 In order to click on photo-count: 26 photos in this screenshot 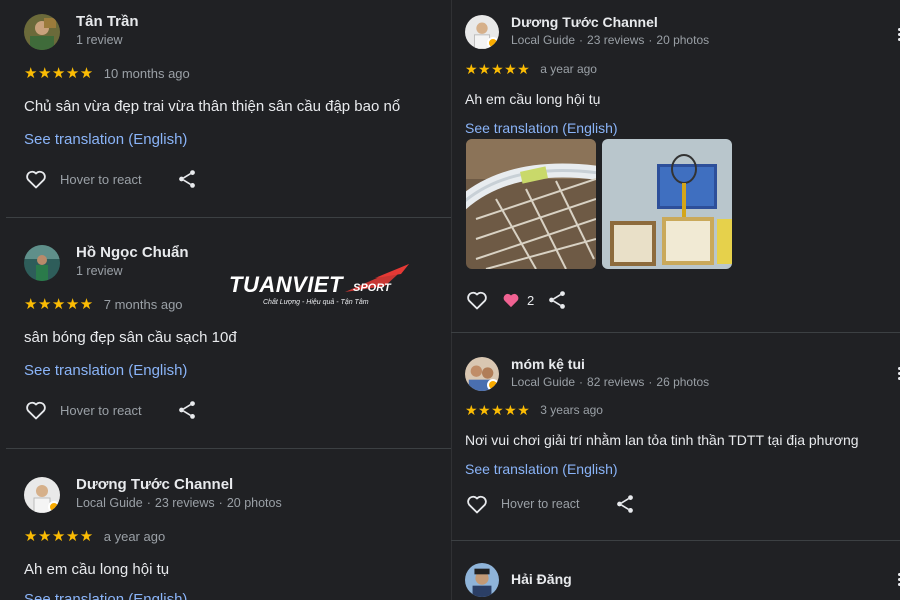, I will do `click(683, 382)`.